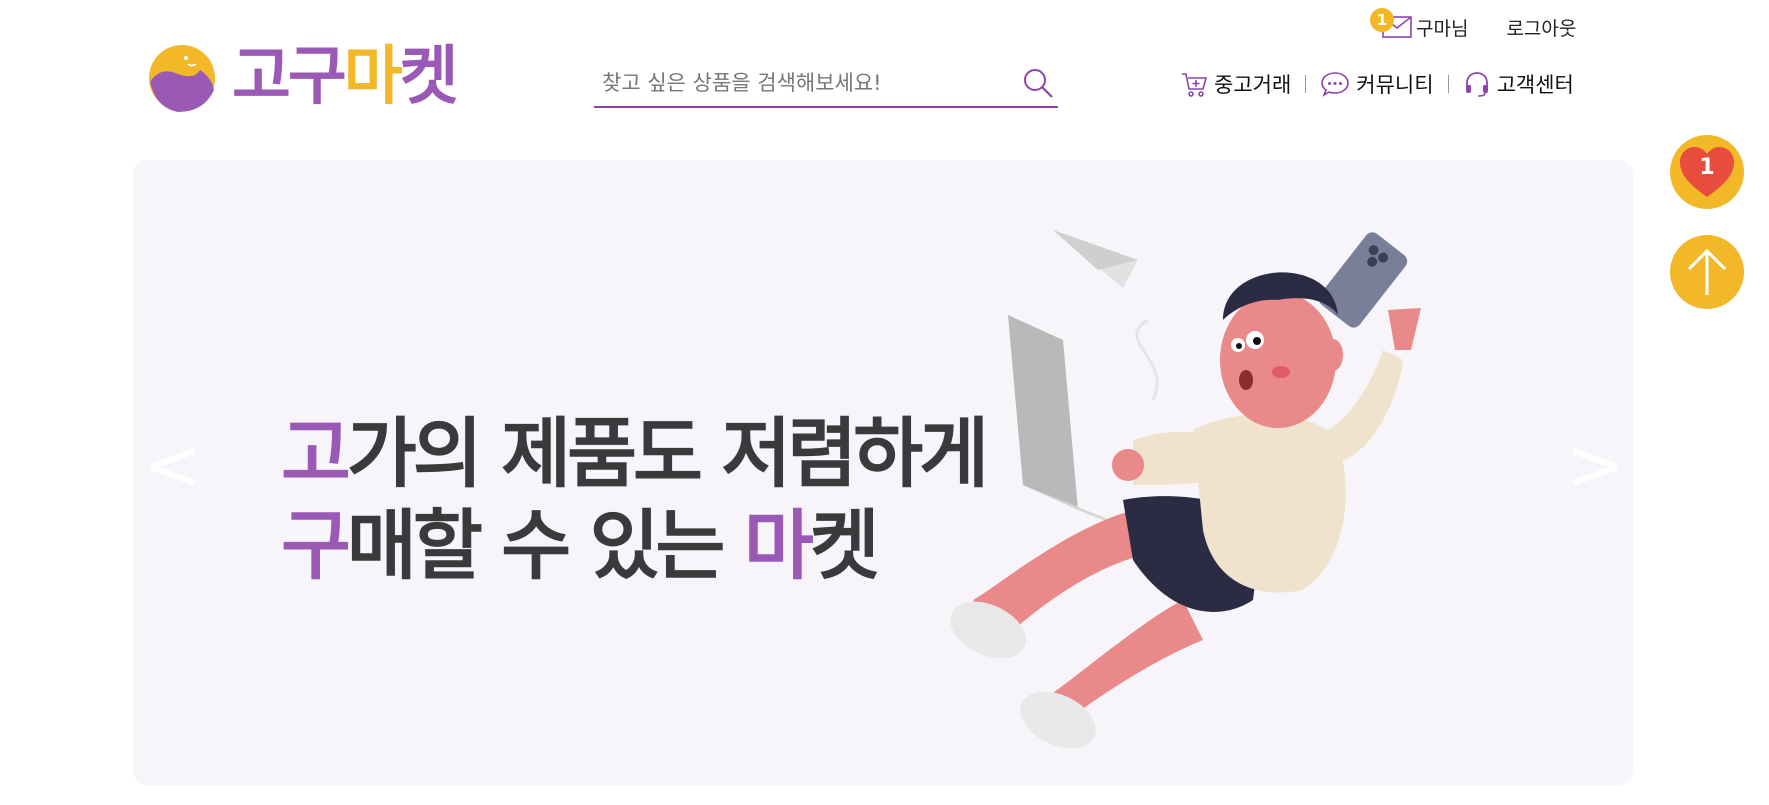 Image resolution: width=1769 pixels, height=805 pixels. What do you see at coordinates (667, 453) in the screenshot?
I see `headline-line1-text: 가의 제품도 저렴하게` at bounding box center [667, 453].